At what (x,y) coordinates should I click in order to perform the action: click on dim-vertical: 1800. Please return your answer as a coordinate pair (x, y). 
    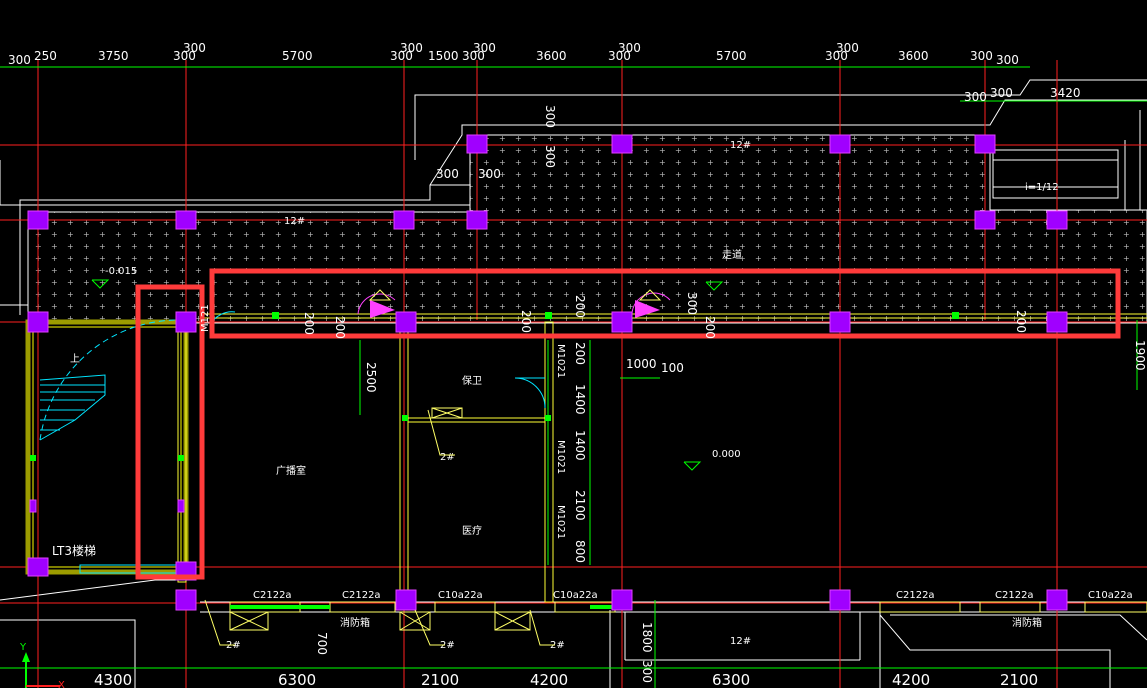
    Looking at the image, I should click on (647, 637).